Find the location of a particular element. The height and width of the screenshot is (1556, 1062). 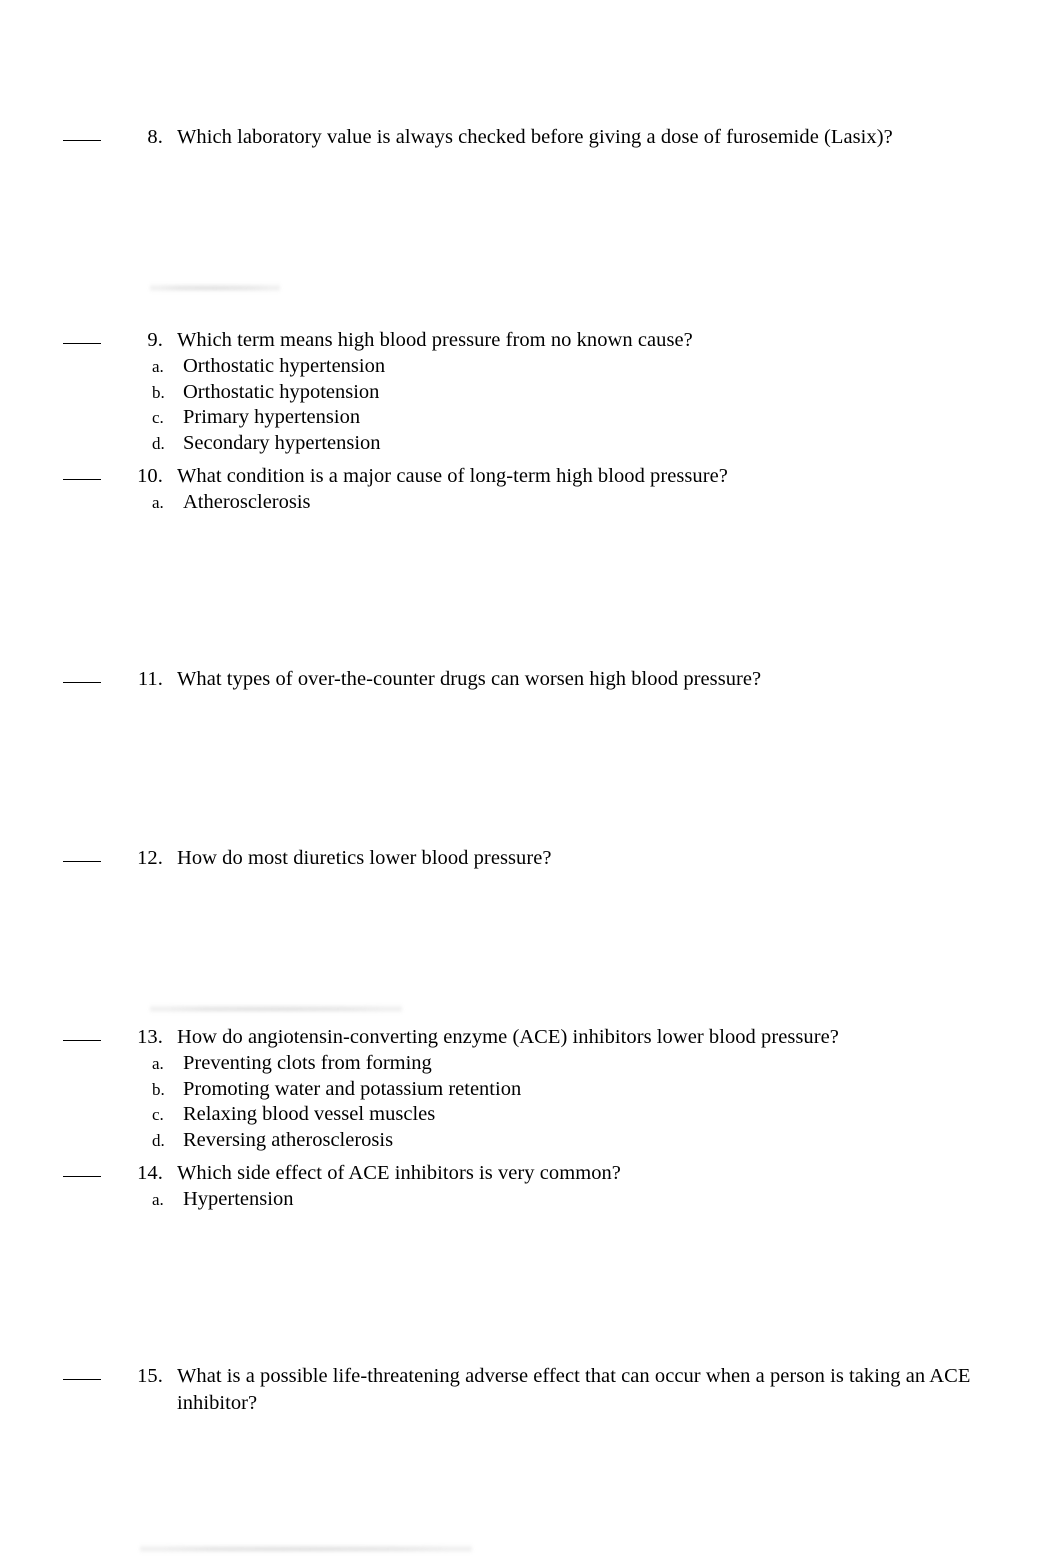

option-text: Orthostatic hypotension is located at coordinates (281, 391).